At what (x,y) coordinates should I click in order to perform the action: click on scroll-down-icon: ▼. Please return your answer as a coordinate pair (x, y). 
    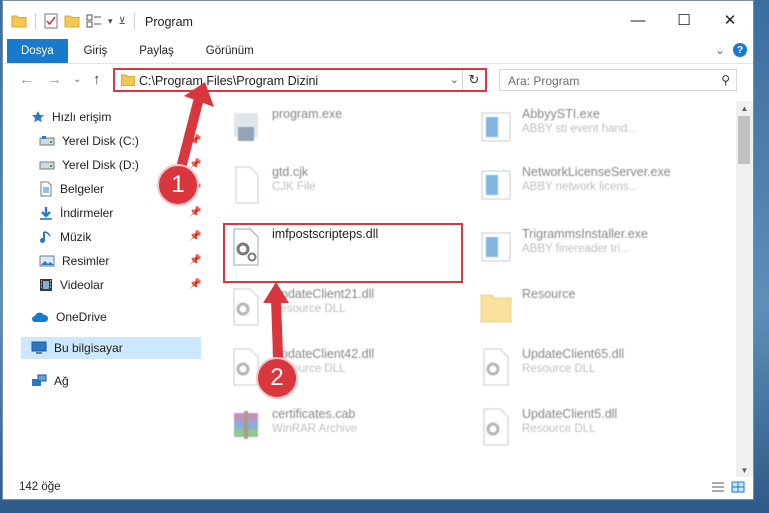
    Looking at the image, I should click on (744, 470).